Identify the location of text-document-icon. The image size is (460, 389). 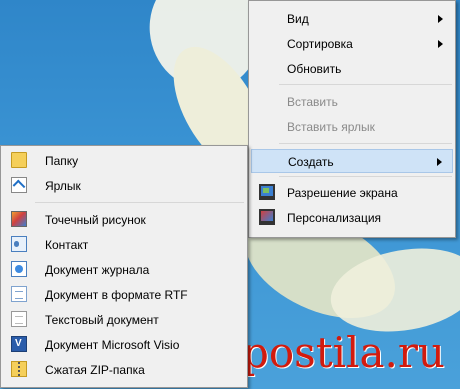
(19, 319).